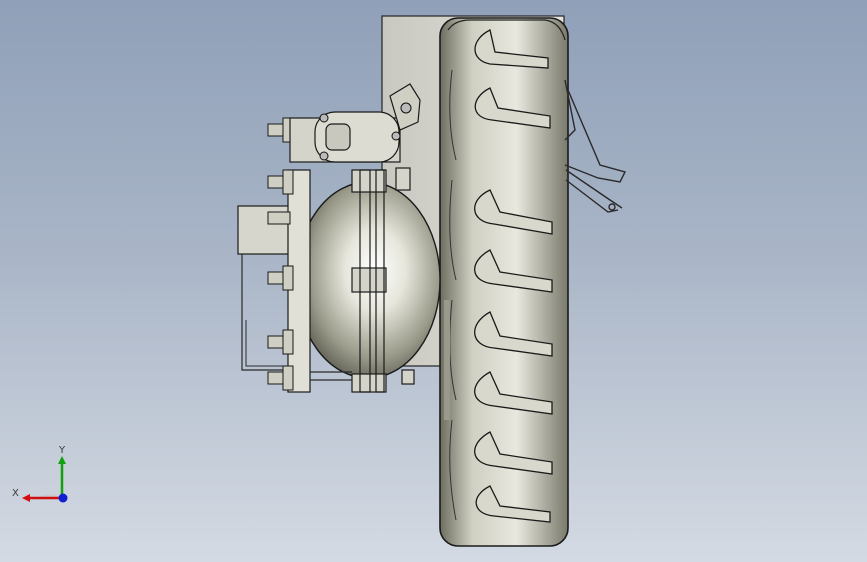 The width and height of the screenshot is (867, 562). Describe the element at coordinates (595, 146) in the screenshot. I see `steering-linkage` at that location.